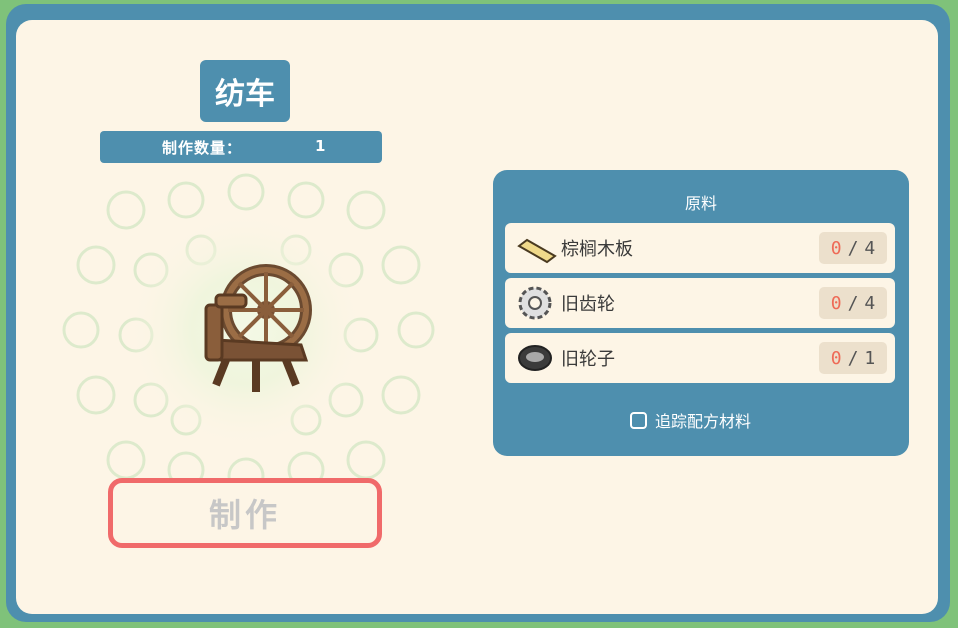 The image size is (958, 628). Describe the element at coordinates (700, 358) in the screenshot. I see `material-row: 旧轮子 0 / 1` at that location.